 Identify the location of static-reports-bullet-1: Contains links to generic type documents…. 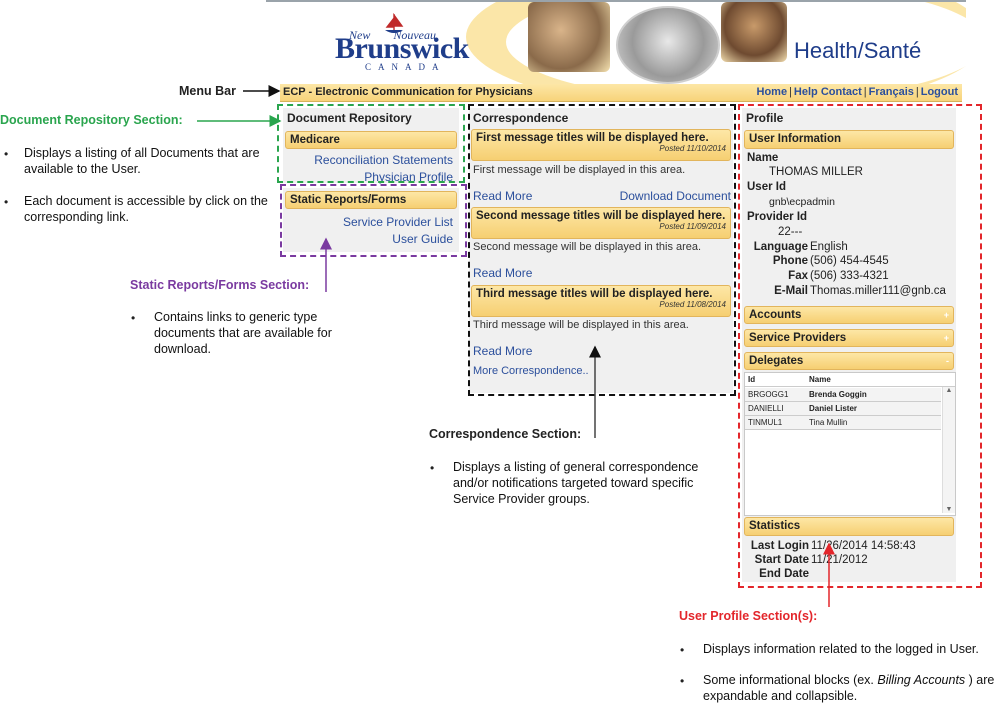
(243, 333).